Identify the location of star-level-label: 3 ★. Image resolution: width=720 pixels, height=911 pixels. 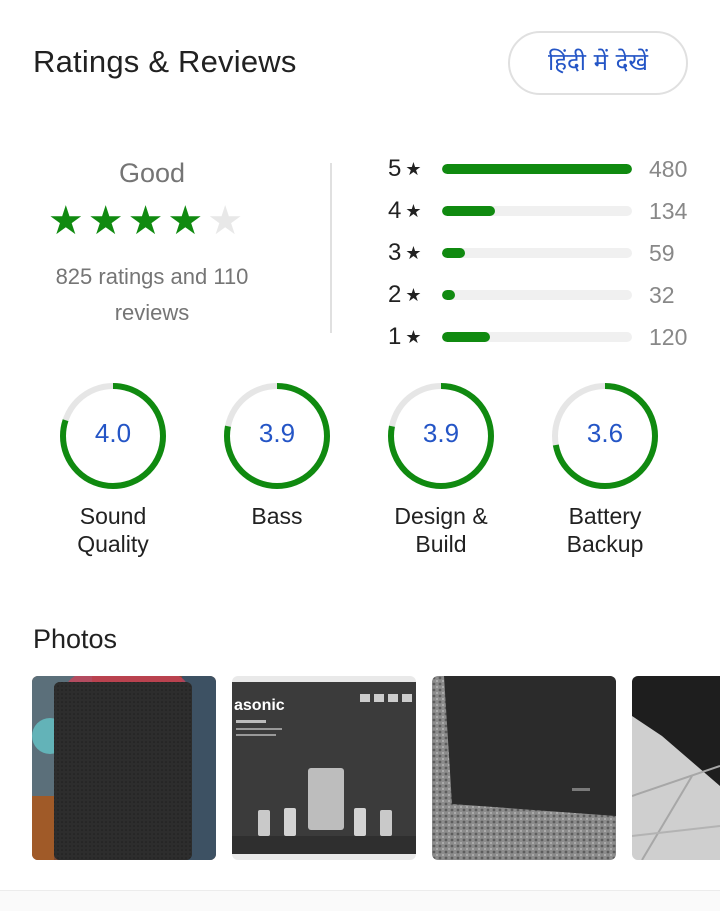
(407, 253).